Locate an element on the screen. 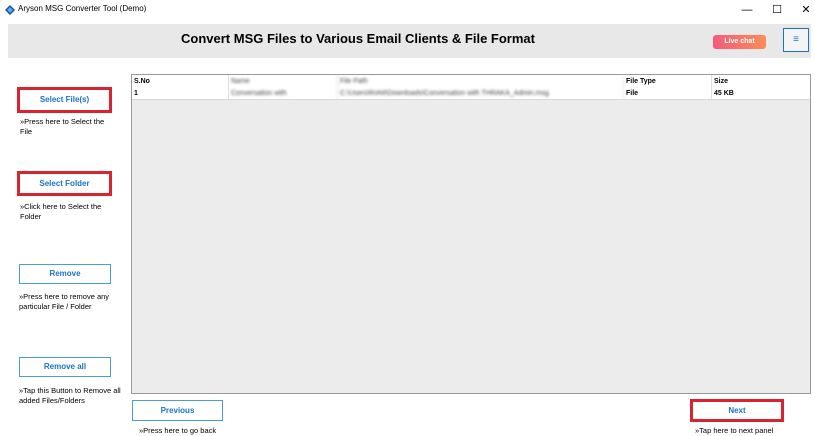  previous-button: Previous is located at coordinates (177, 410).